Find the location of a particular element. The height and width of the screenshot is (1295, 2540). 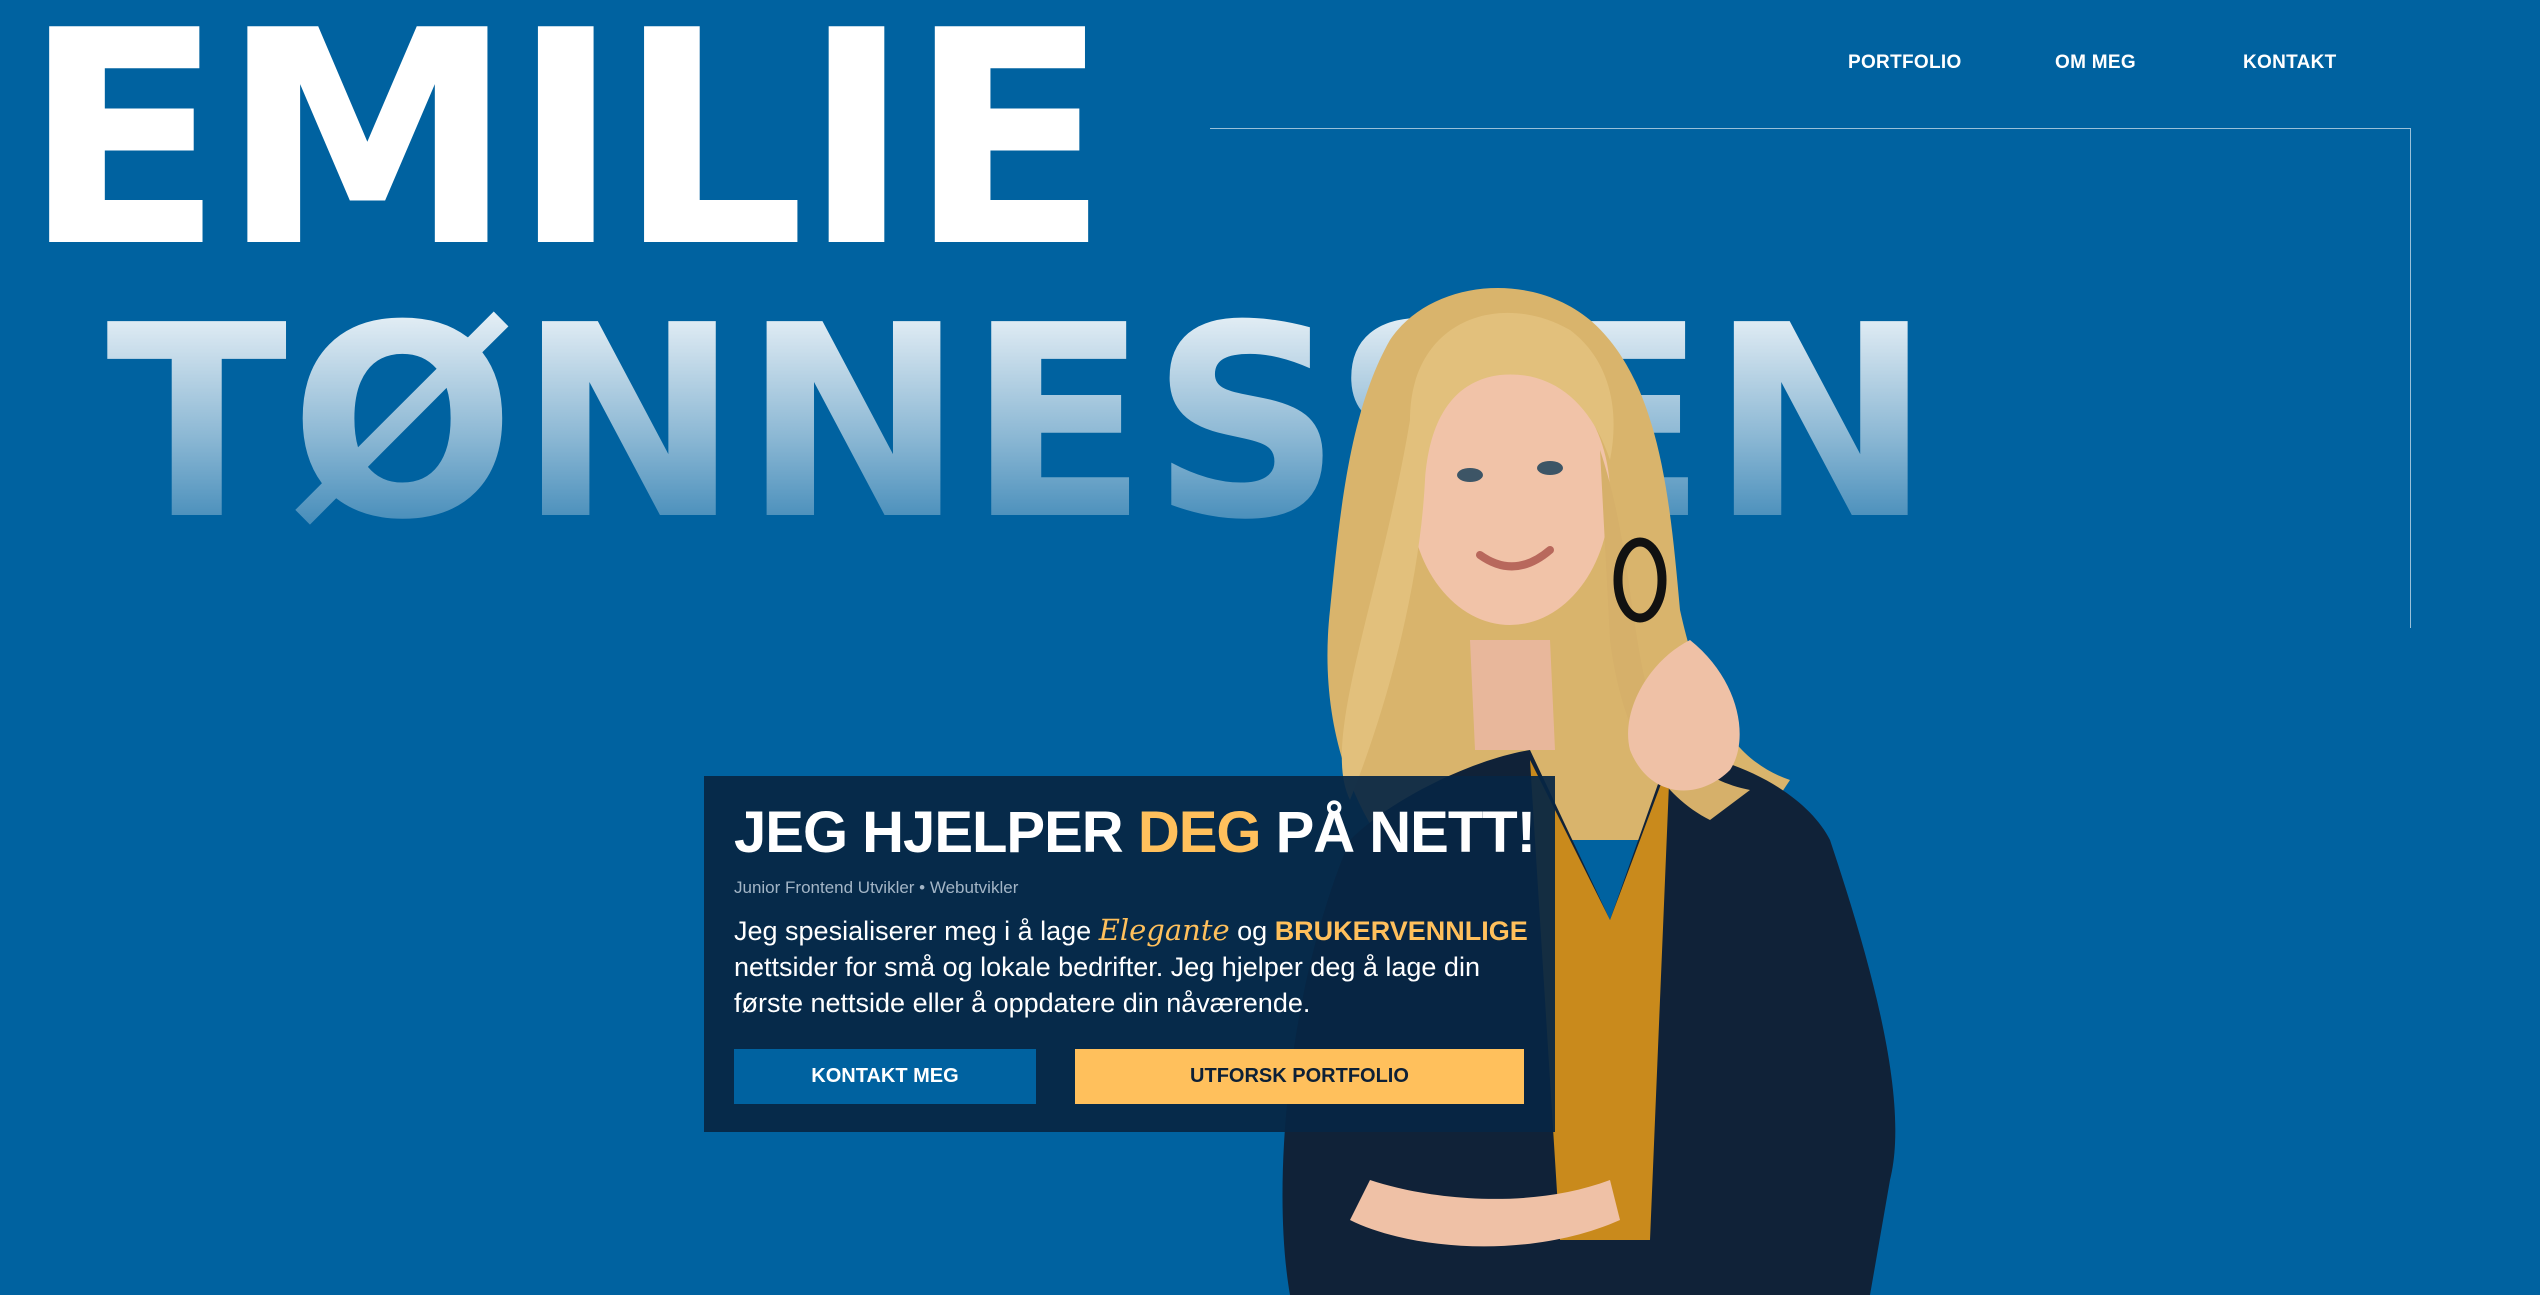

nav-item-kontakt: KONTAKT is located at coordinates (2290, 63).